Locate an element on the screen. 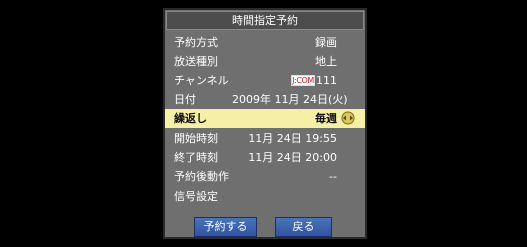 The width and height of the screenshot is (527, 247). field-label: 日付 is located at coordinates (185, 99).